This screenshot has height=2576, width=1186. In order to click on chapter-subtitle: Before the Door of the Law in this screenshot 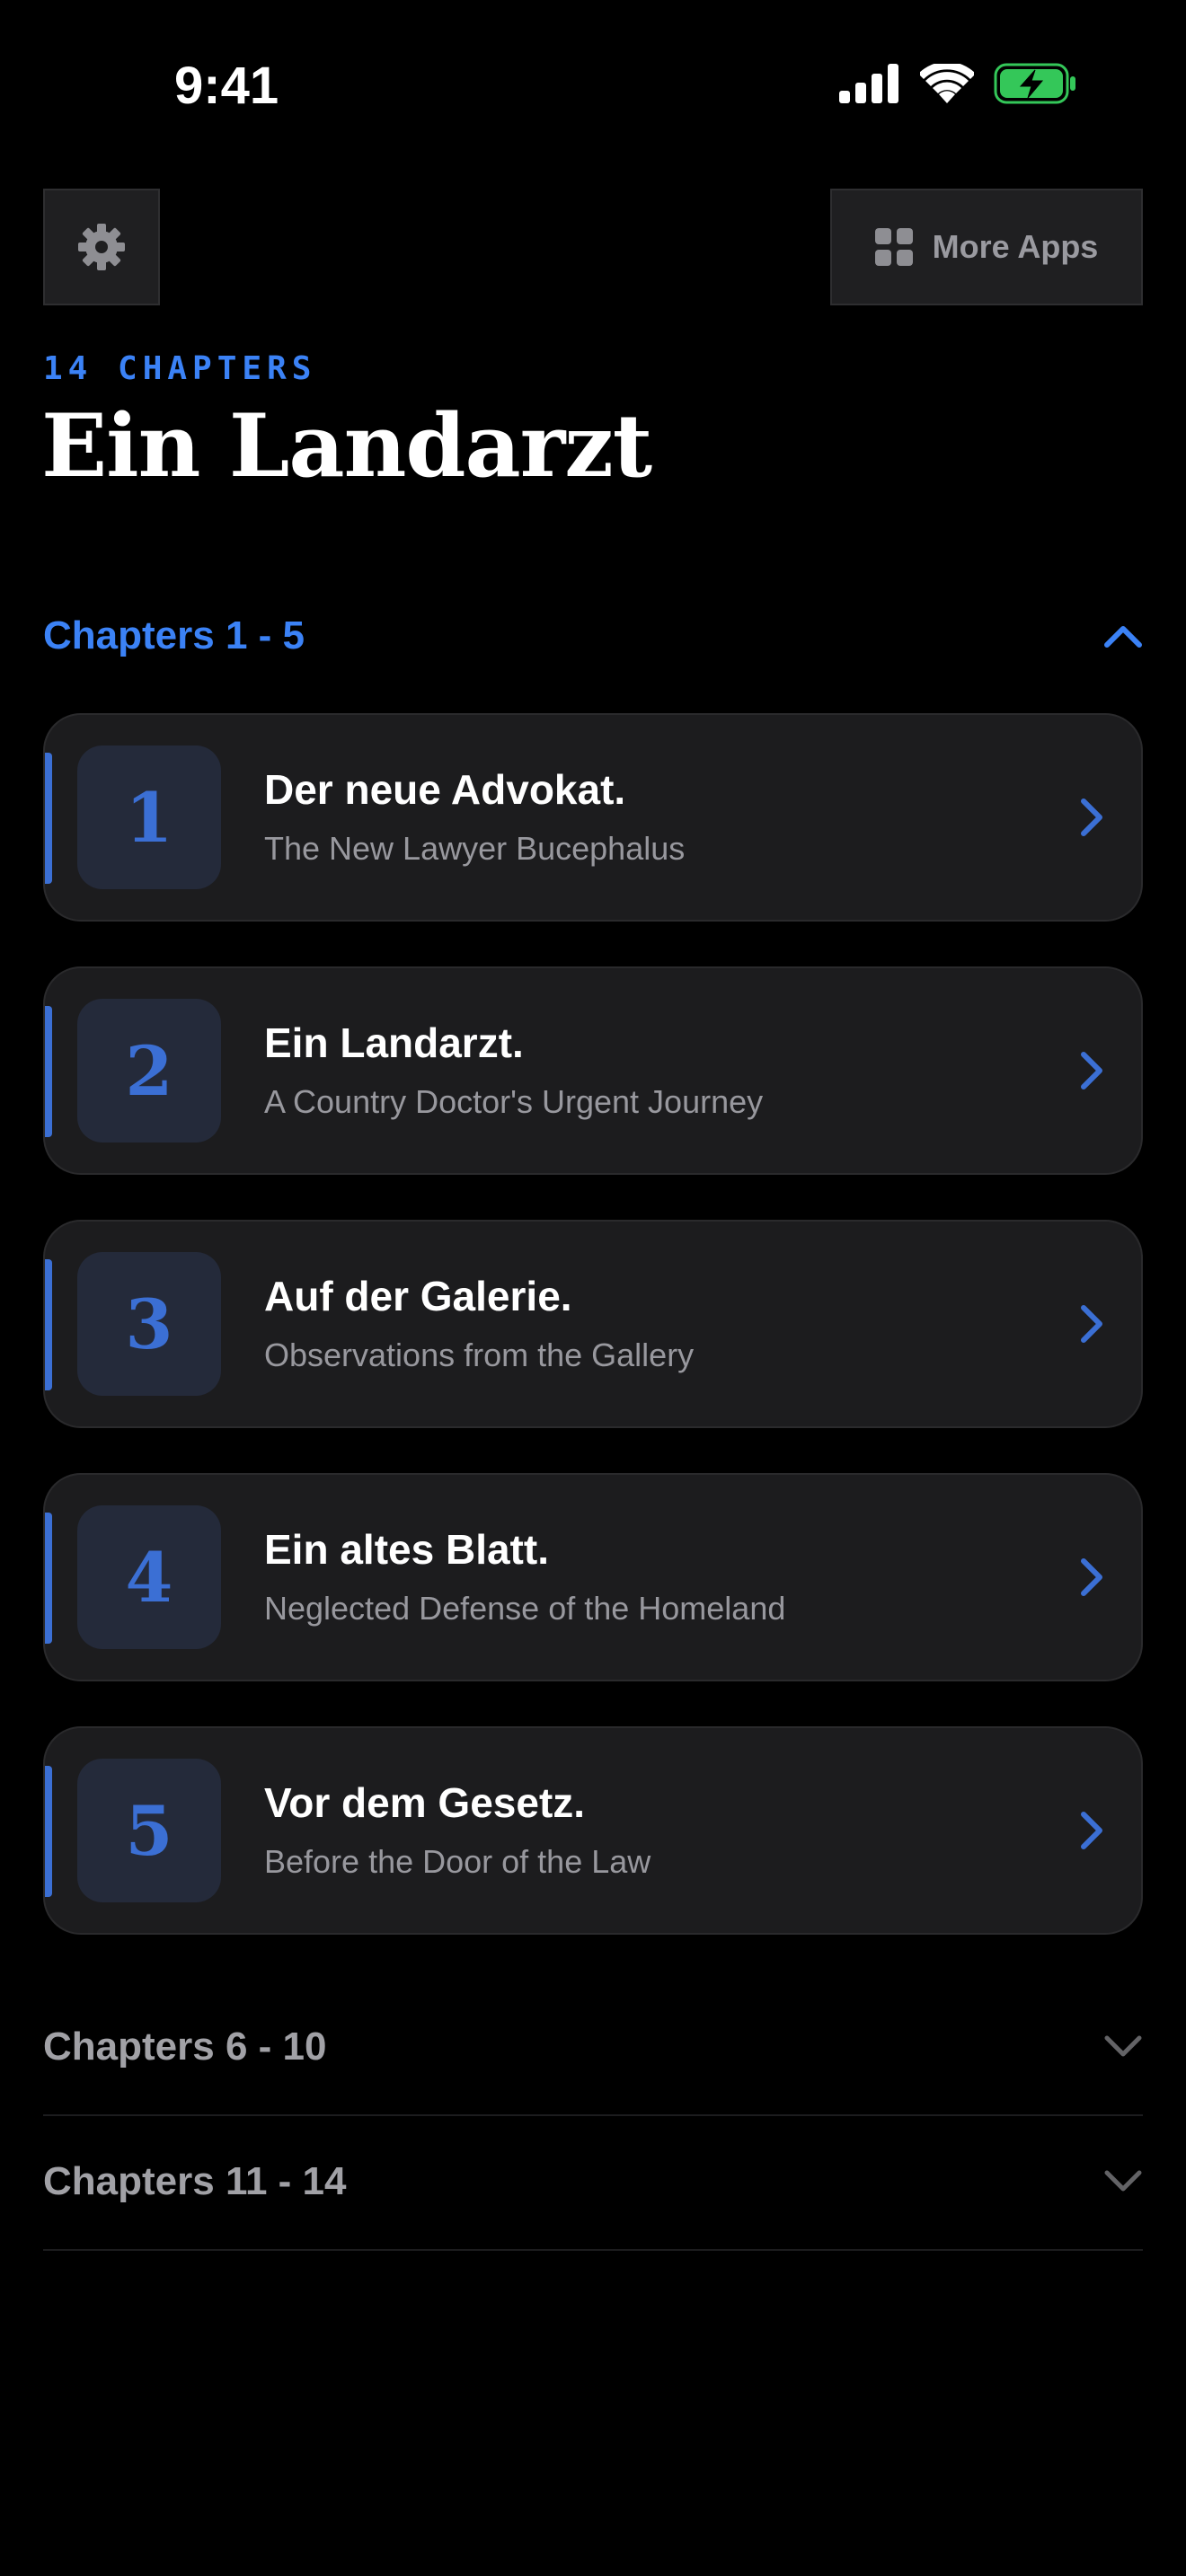, I will do `click(457, 1861)`.